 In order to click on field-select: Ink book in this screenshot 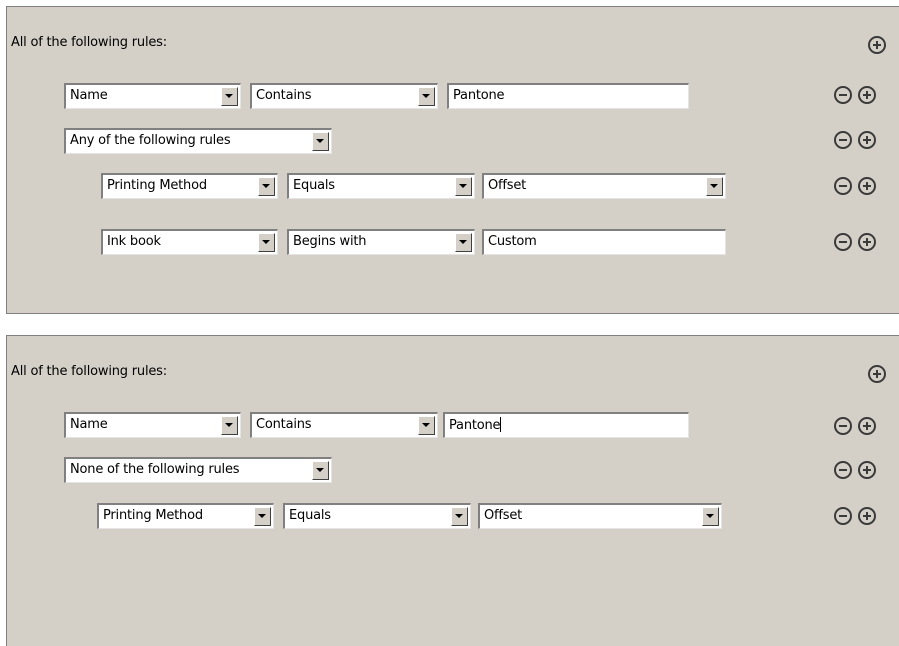, I will do `click(189, 242)`.